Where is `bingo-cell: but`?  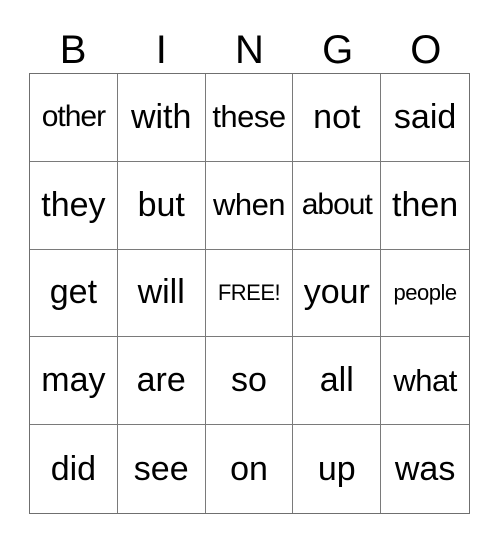 bingo-cell: but is located at coordinates (161, 205).